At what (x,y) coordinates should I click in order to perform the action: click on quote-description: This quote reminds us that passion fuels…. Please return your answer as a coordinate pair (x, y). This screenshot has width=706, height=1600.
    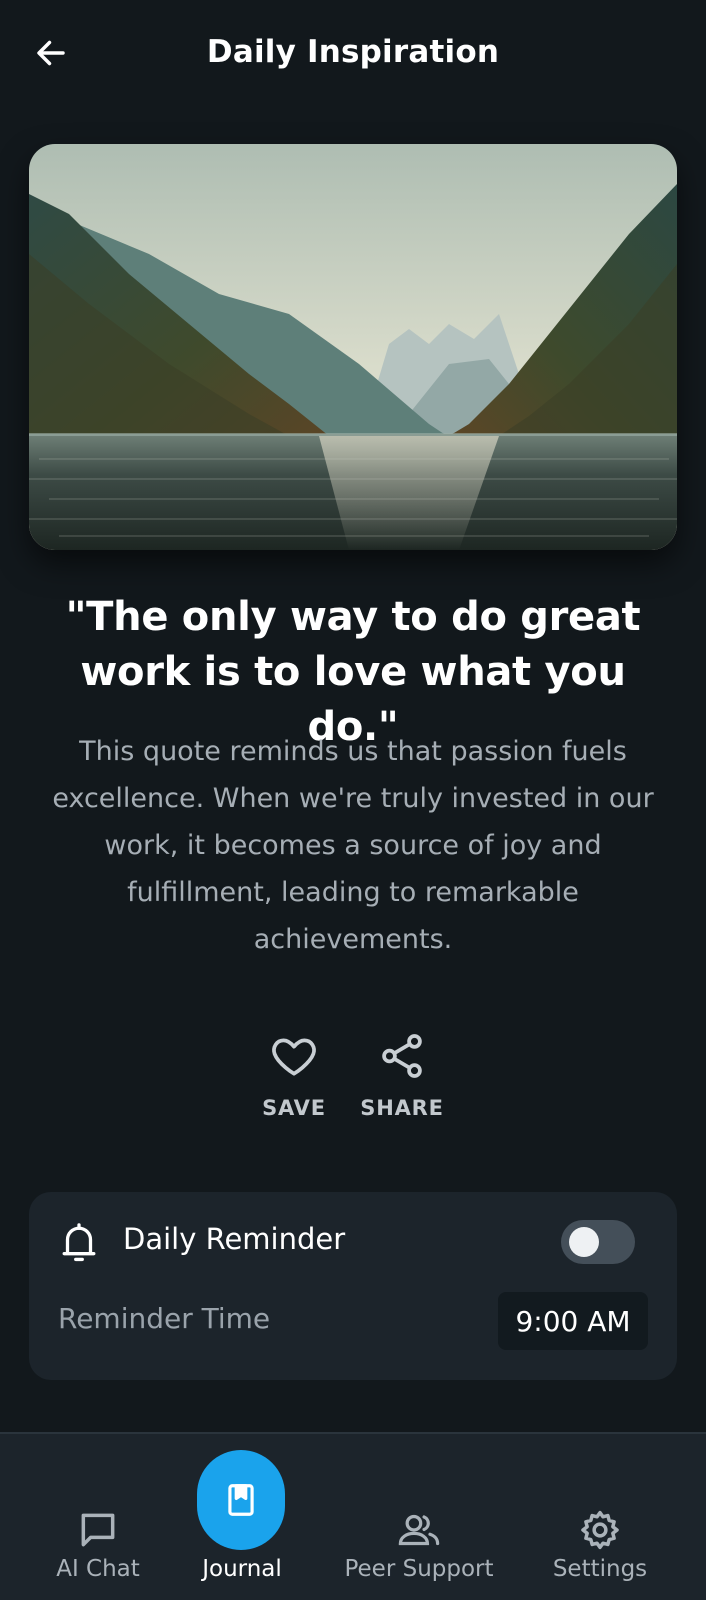
    Looking at the image, I should click on (353, 845).